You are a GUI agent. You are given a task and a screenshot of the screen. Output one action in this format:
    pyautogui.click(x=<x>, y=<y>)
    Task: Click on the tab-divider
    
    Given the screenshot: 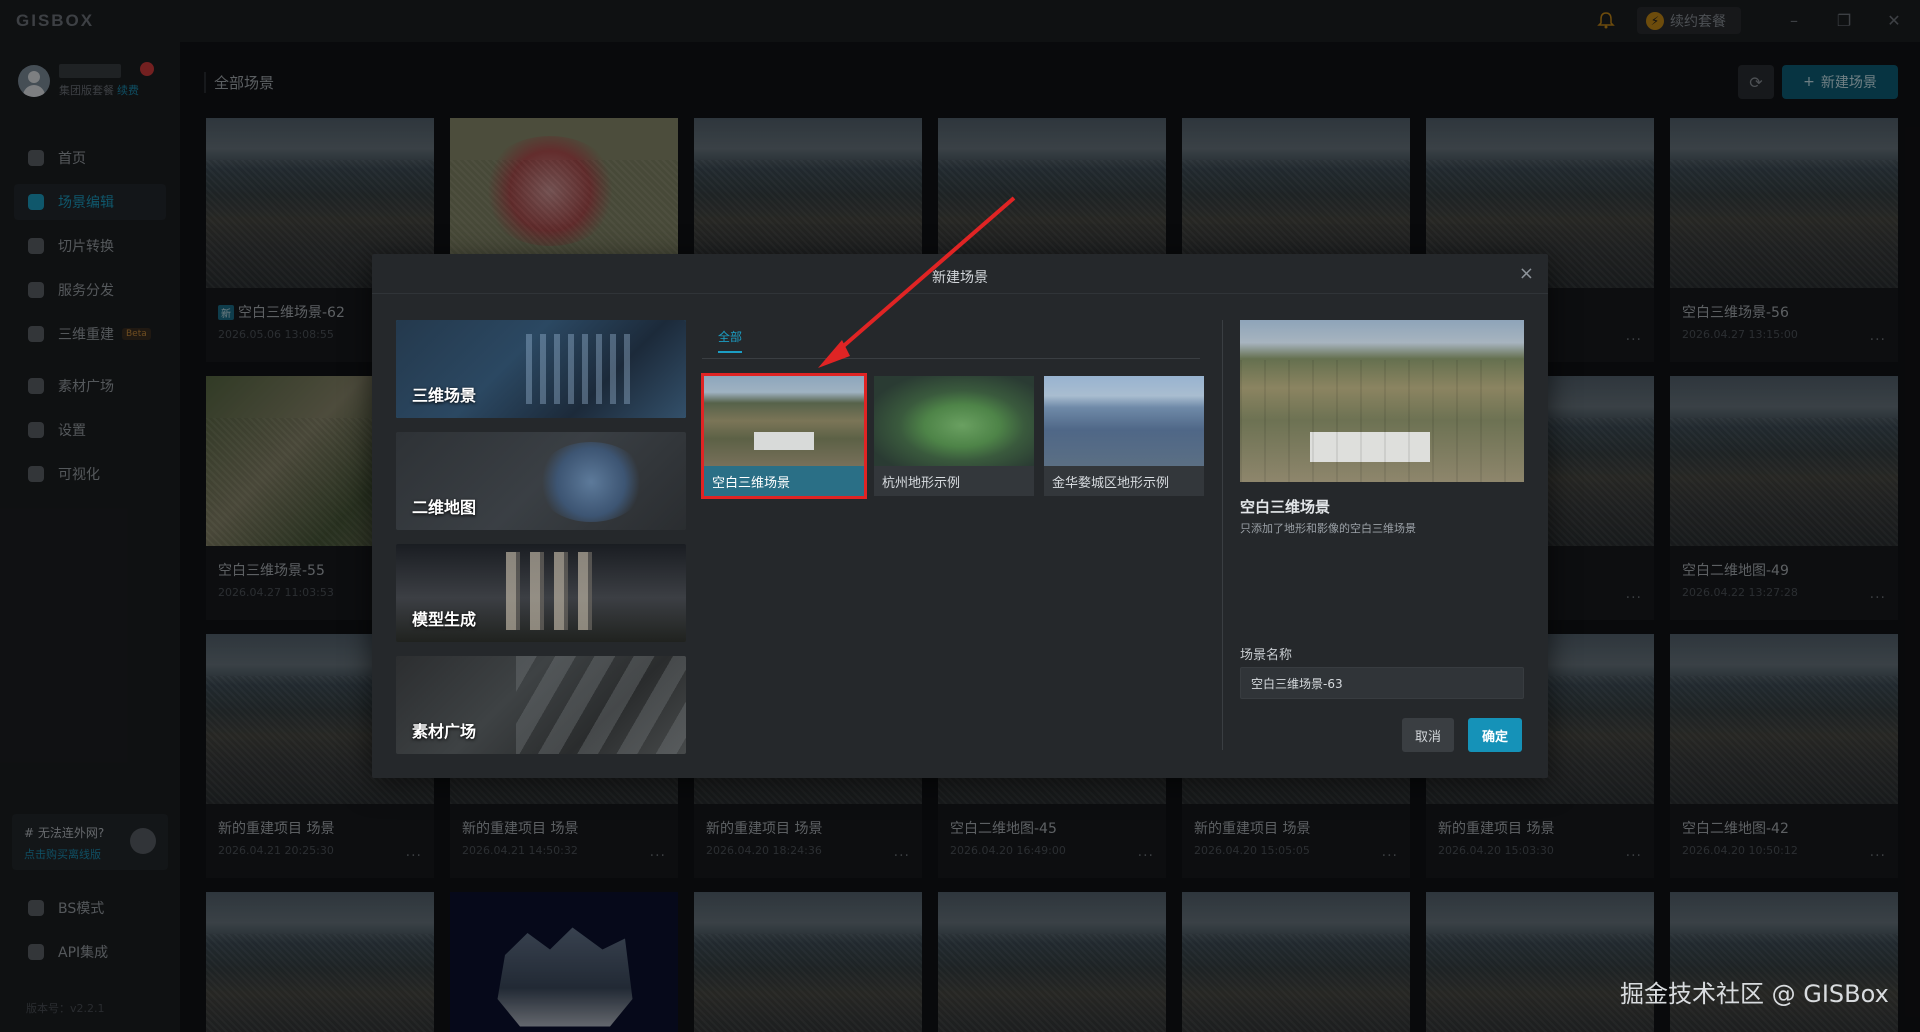 What is the action you would take?
    pyautogui.click(x=951, y=358)
    